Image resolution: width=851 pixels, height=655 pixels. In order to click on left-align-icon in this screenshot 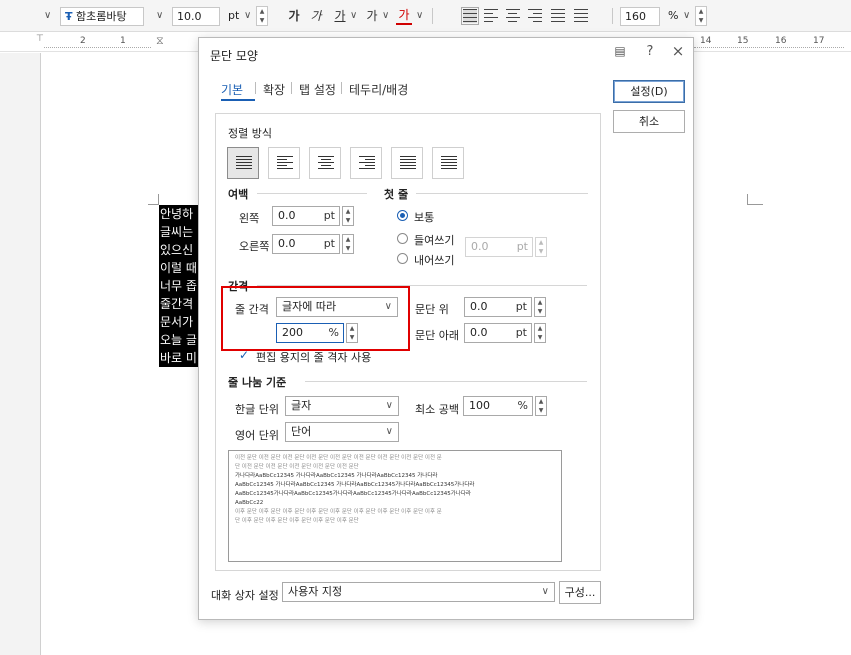, I will do `click(491, 16)`.